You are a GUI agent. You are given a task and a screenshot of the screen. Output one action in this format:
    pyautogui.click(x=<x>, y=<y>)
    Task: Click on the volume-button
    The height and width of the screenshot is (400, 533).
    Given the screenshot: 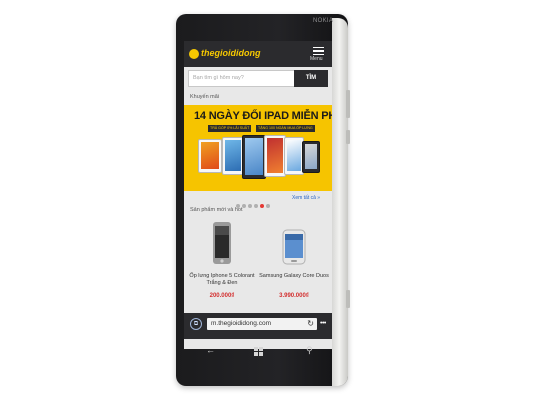 What is the action you would take?
    pyautogui.click(x=348, y=104)
    